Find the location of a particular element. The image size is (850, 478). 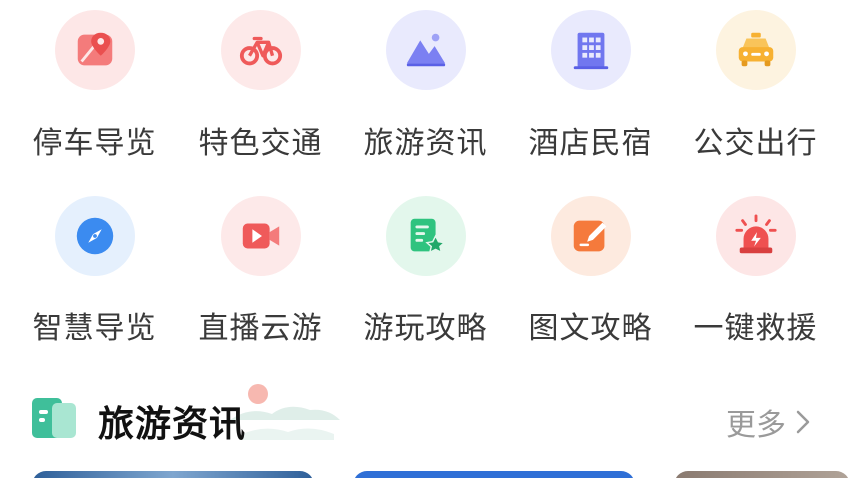

tile-special-transport: 特色交通 is located at coordinates (260, 85).